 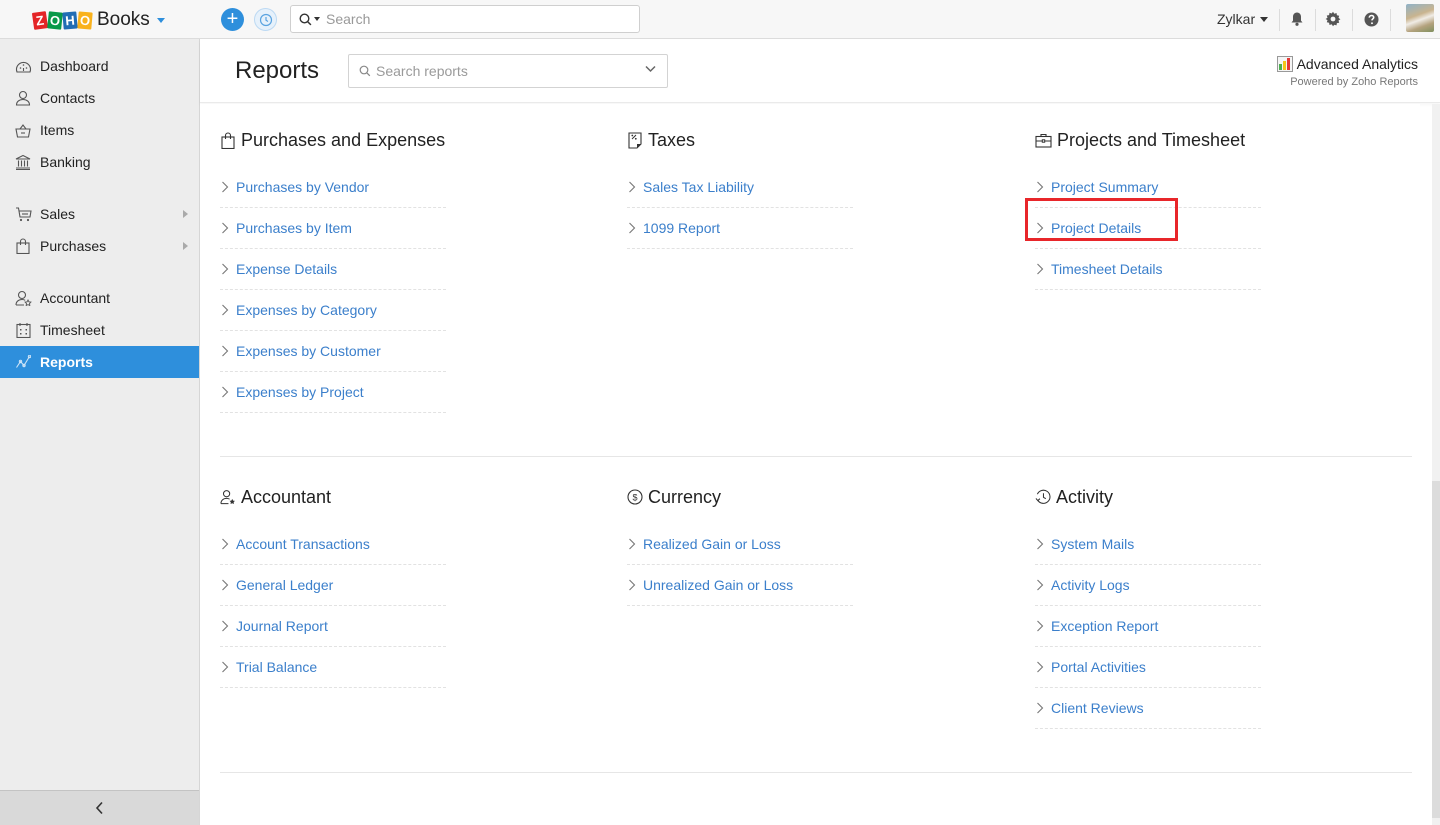 I want to click on report-link-sales-tax-liability: Sales Tax Liability, so click(x=740, y=187).